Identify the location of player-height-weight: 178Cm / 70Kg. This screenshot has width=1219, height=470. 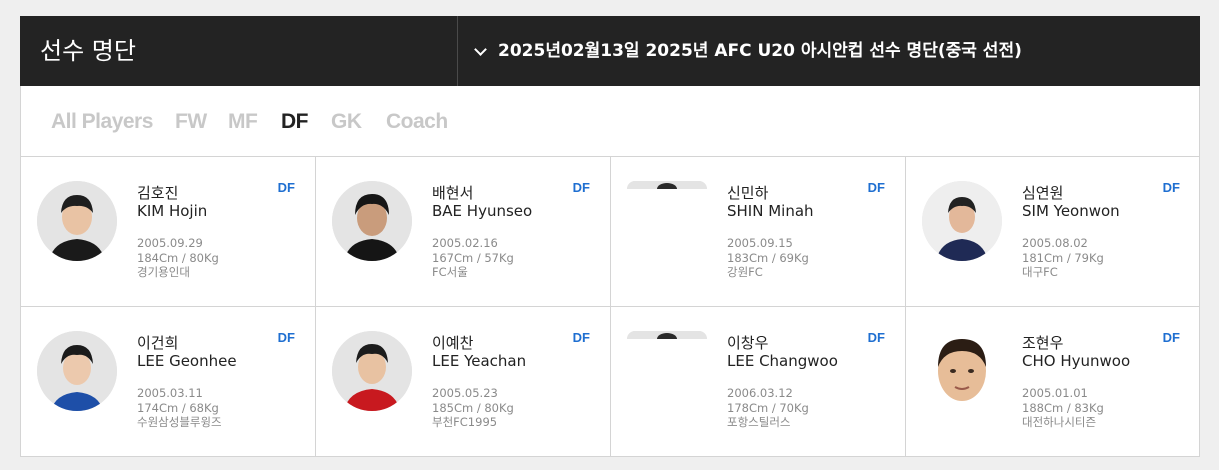
(768, 408).